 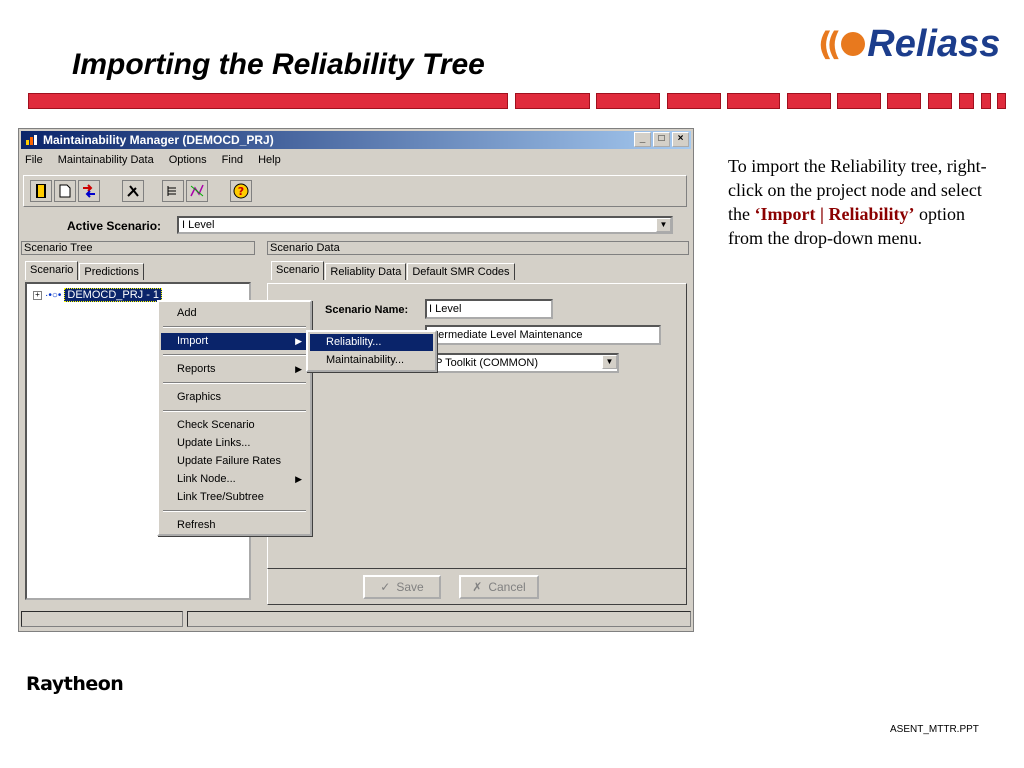 I want to click on logo-wordmark: Reliass, so click(x=934, y=43).